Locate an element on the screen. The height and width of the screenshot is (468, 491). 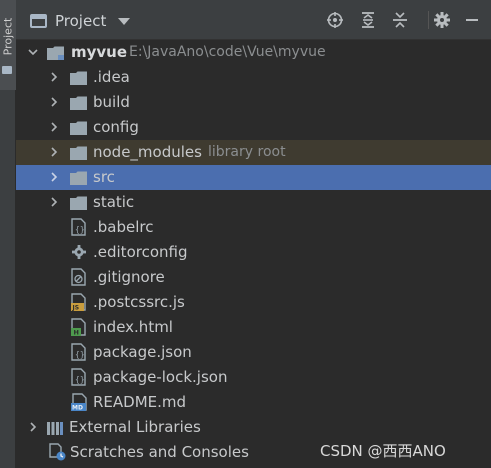
tree-file-row: {} .babelrc is located at coordinates (253, 227).